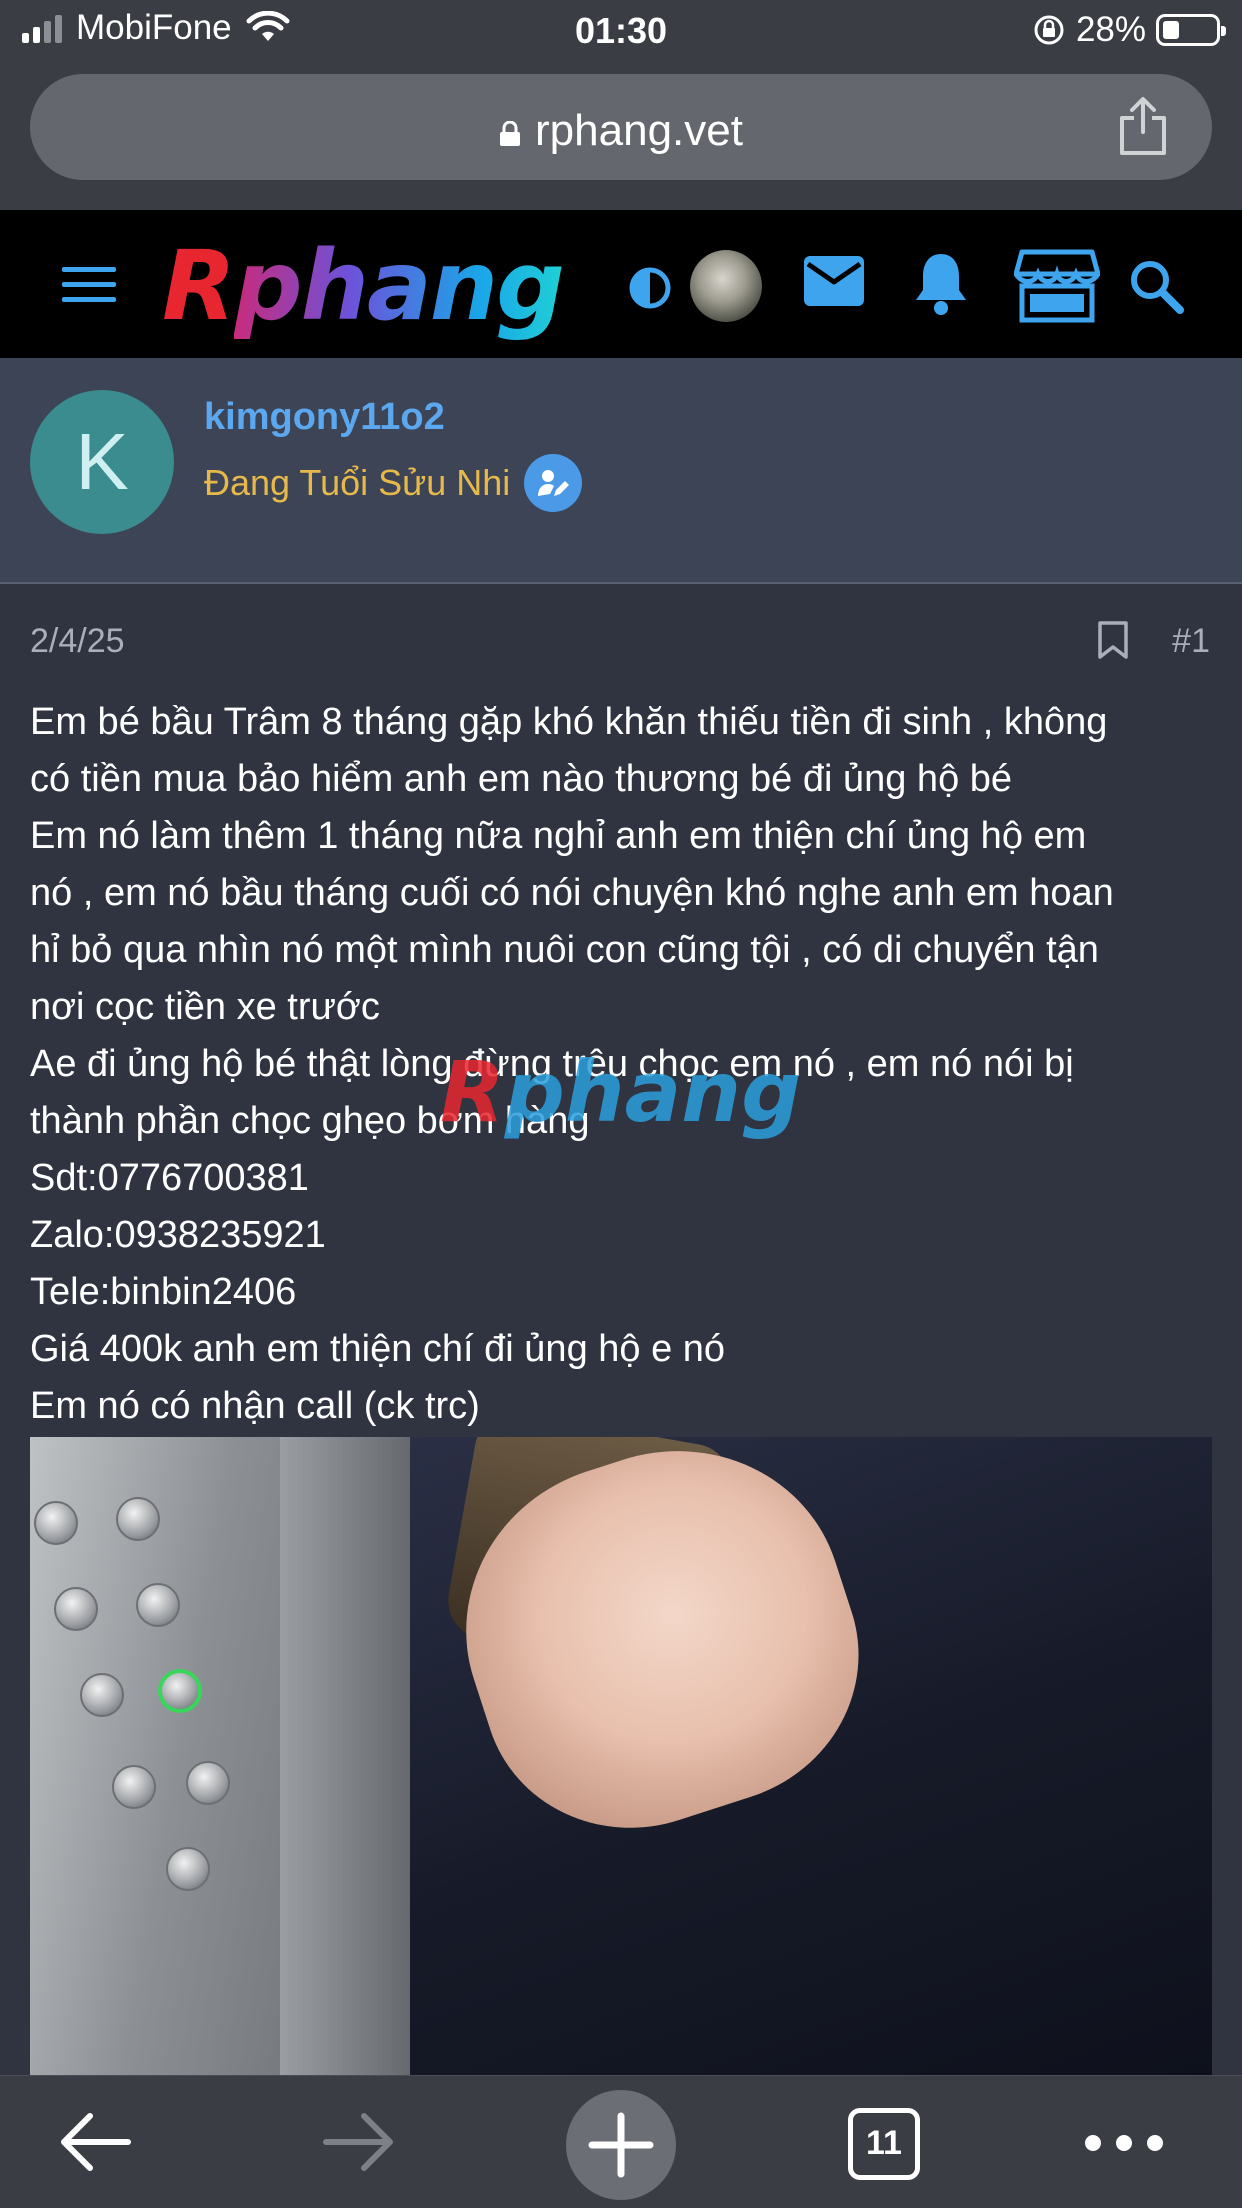  What do you see at coordinates (1124, 2143) in the screenshot?
I see `more-icon` at bounding box center [1124, 2143].